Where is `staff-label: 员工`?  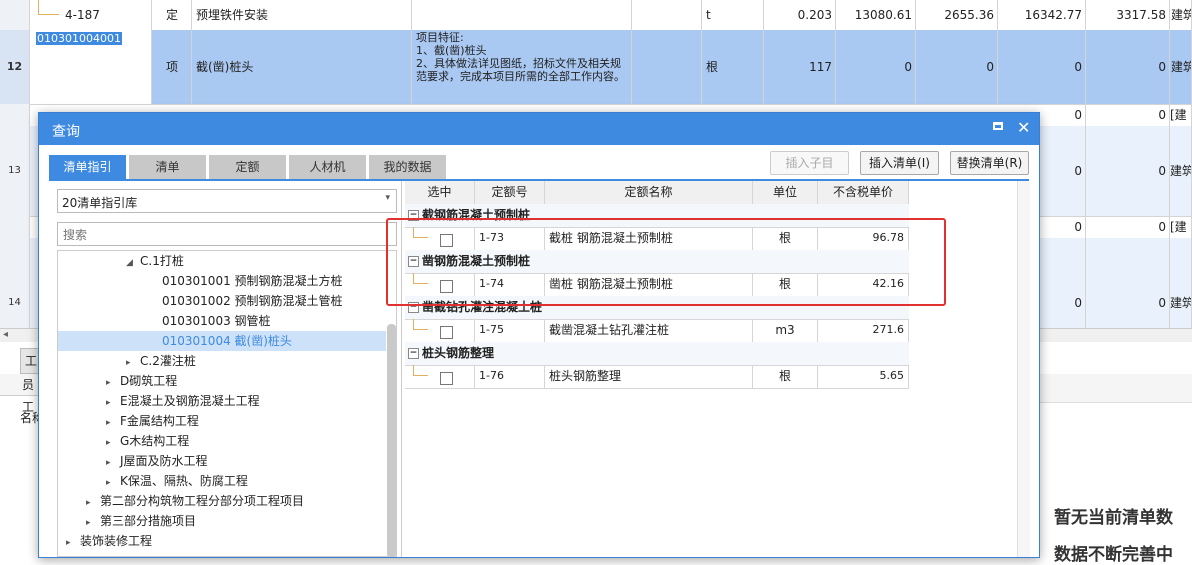
staff-label: 员工 is located at coordinates (20, 394).